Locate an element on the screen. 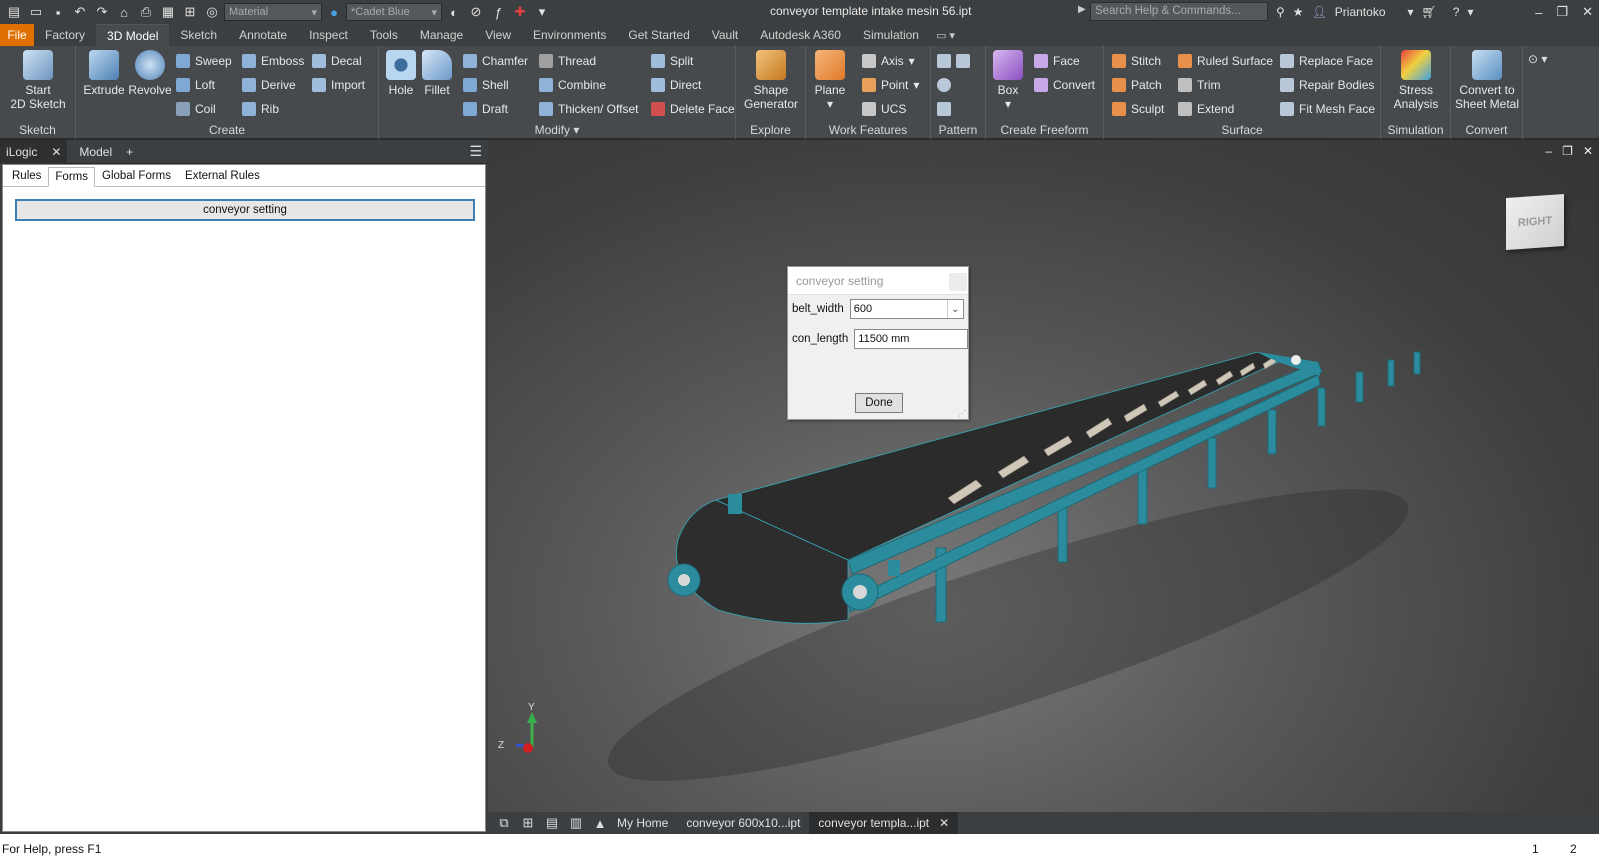  file-tab: File is located at coordinates (17, 35).